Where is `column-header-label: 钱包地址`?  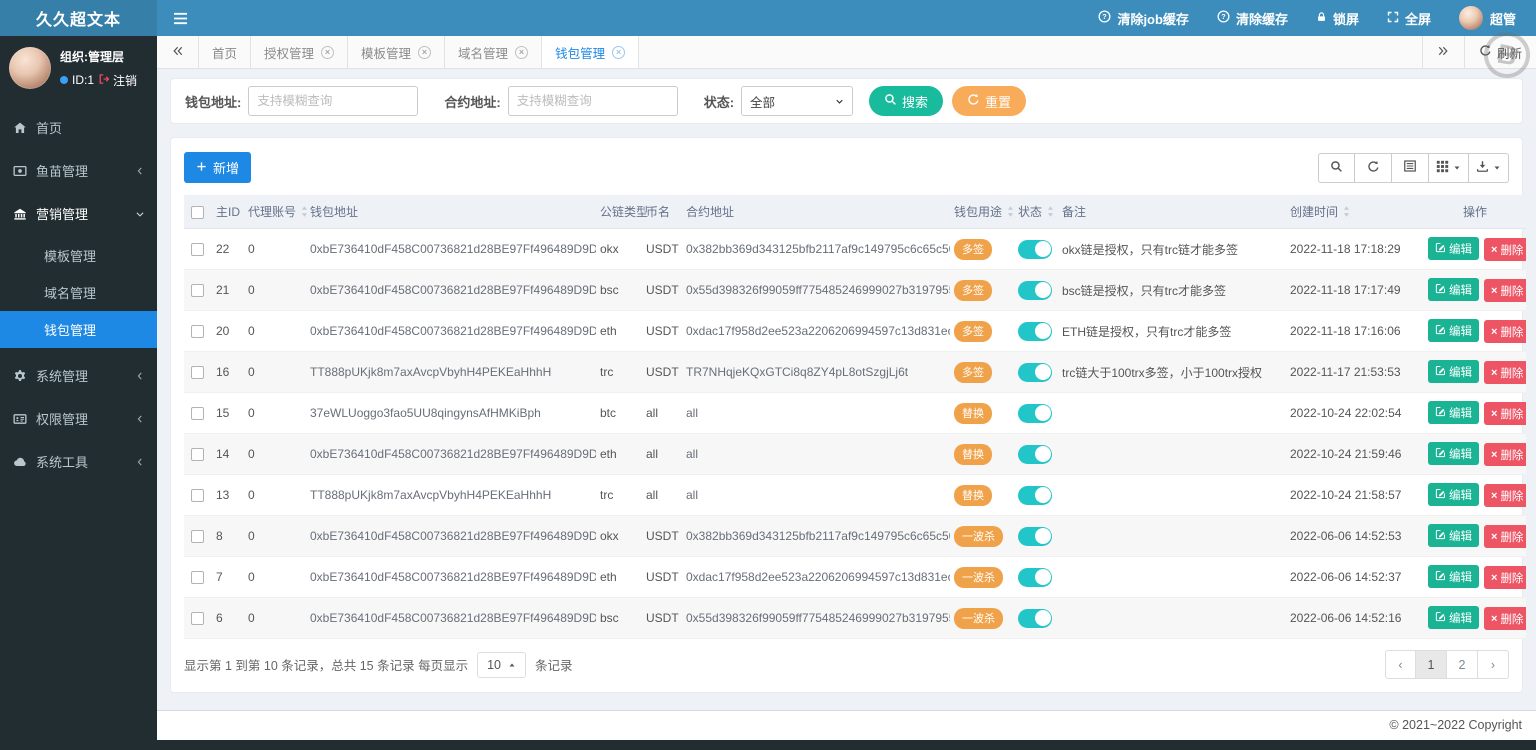 column-header-label: 钱包地址 is located at coordinates (334, 212).